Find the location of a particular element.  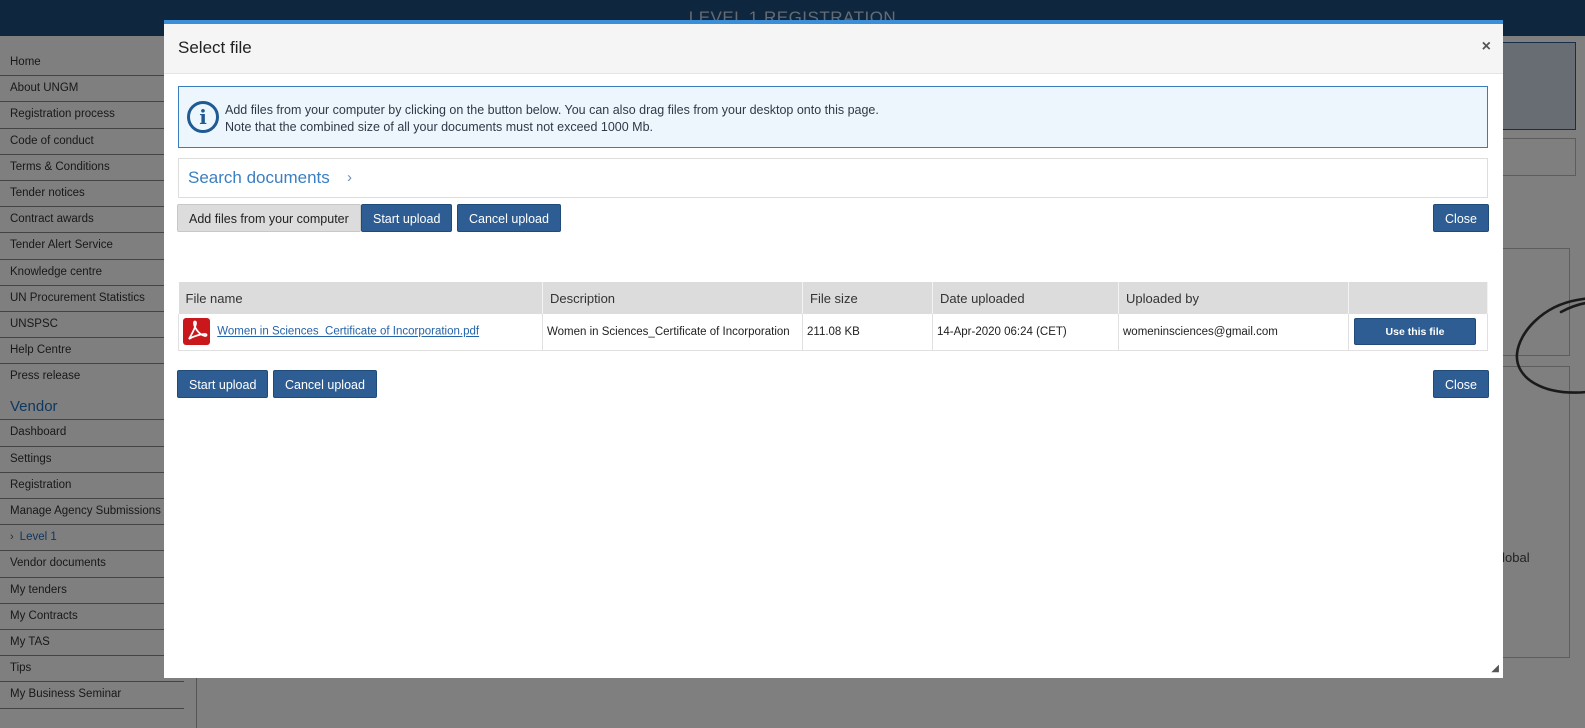

pdf-logo-glyph is located at coordinates (198, 330).